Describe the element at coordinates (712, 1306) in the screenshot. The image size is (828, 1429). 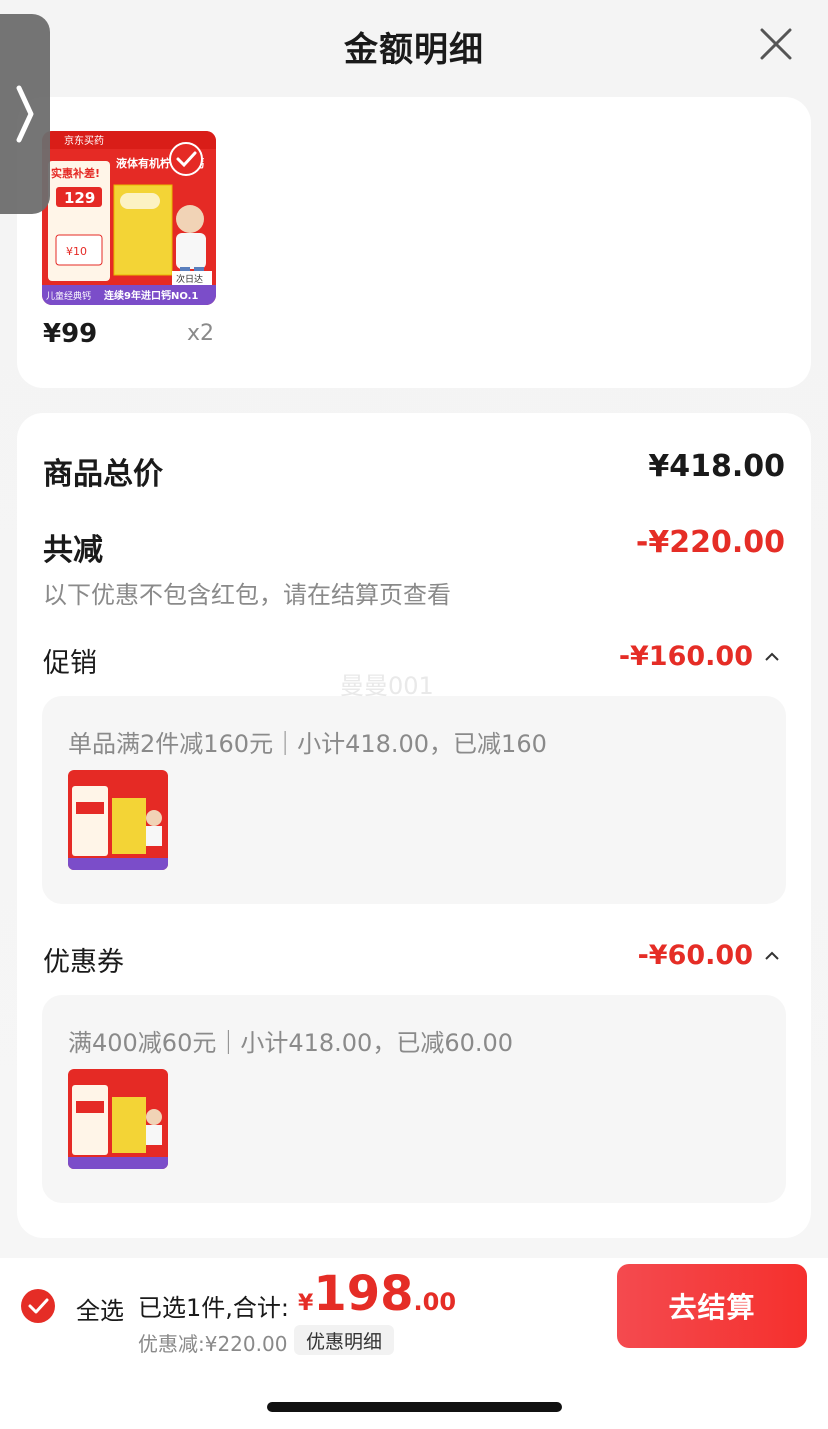
I see `checkout-button: 去结算` at that location.